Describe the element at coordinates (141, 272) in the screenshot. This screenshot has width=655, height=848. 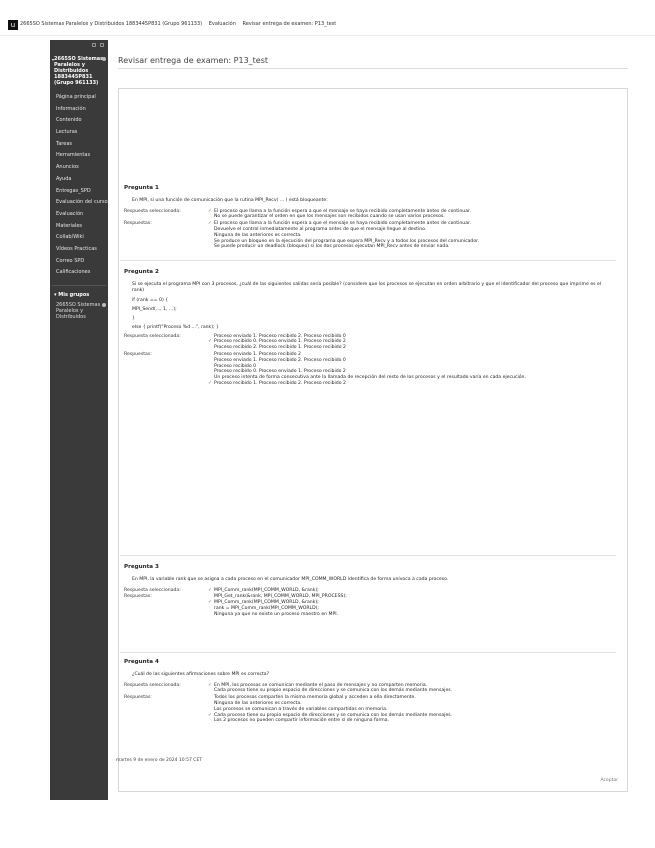
I see `question-title: Pregunta 2` at that location.